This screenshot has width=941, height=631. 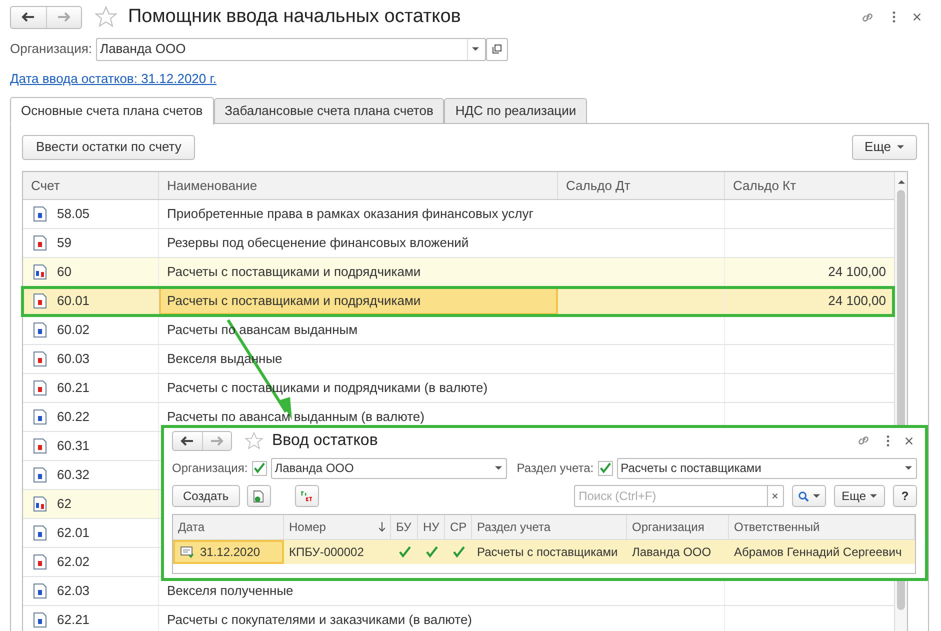 I want to click on table-cell-text: 62.01, so click(x=73, y=533).